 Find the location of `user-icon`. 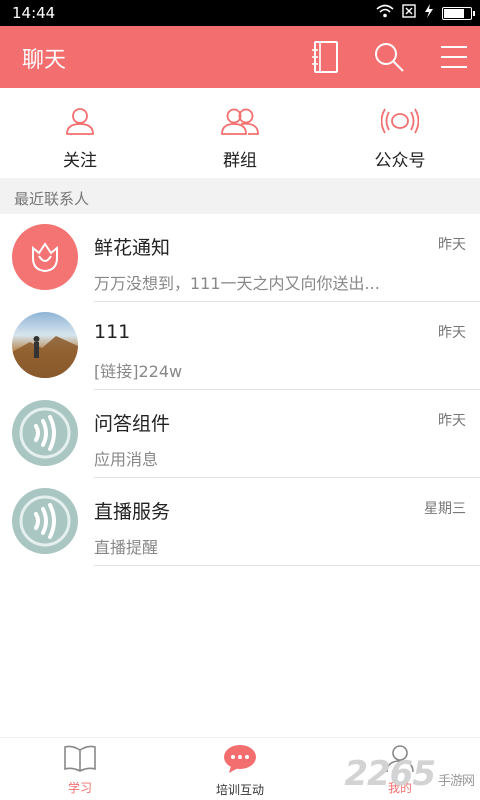

user-icon is located at coordinates (80, 123).